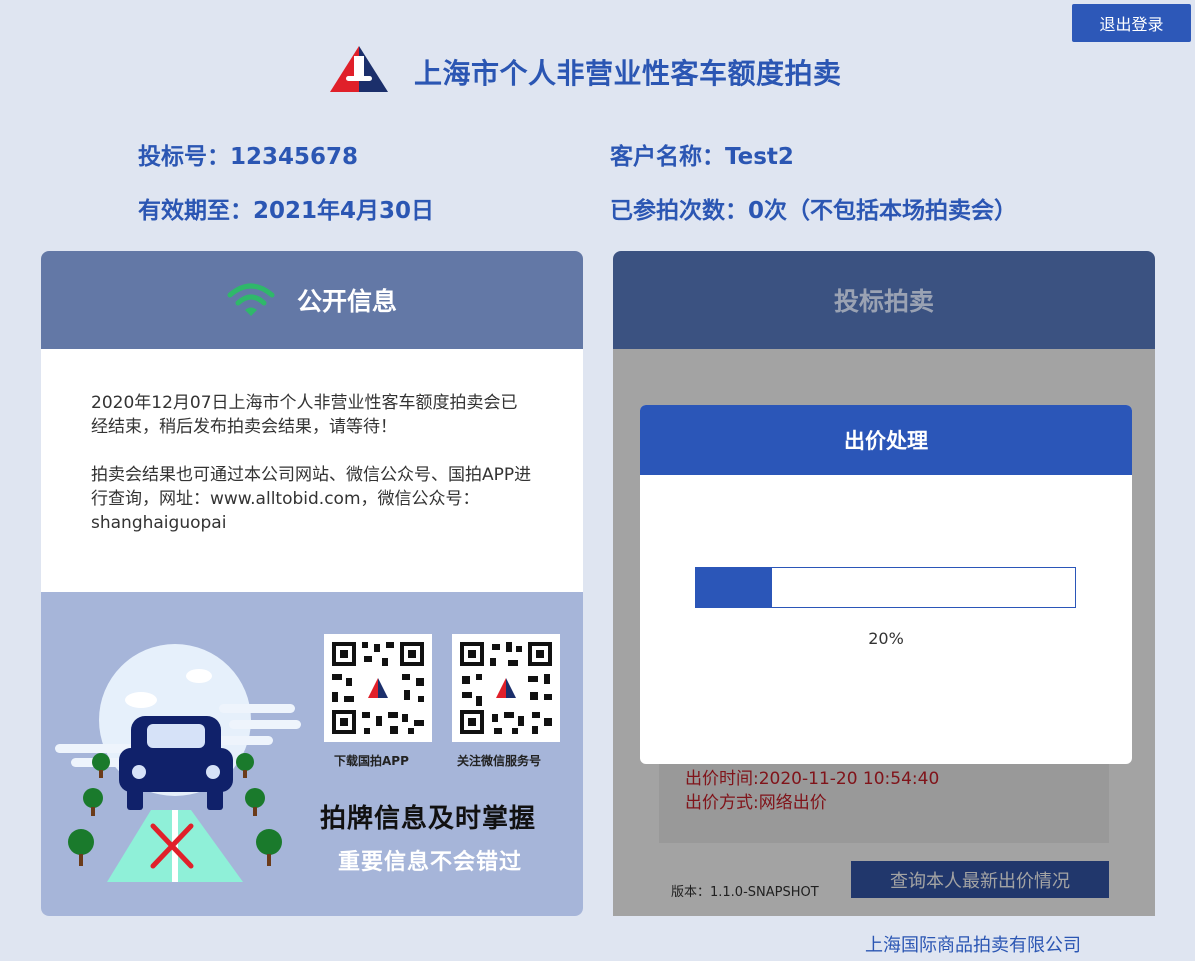 This screenshot has width=1195, height=961. What do you see at coordinates (885, 587) in the screenshot?
I see `progress-bar` at bounding box center [885, 587].